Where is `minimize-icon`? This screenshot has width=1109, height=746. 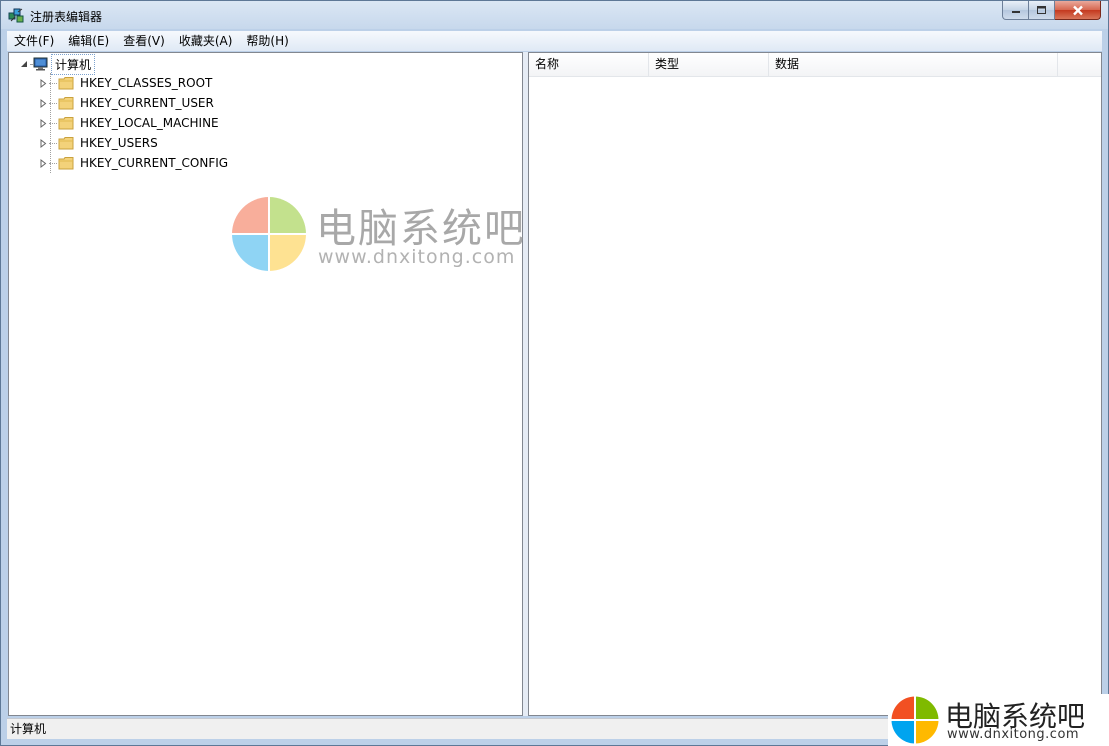 minimize-icon is located at coordinates (1015, 12).